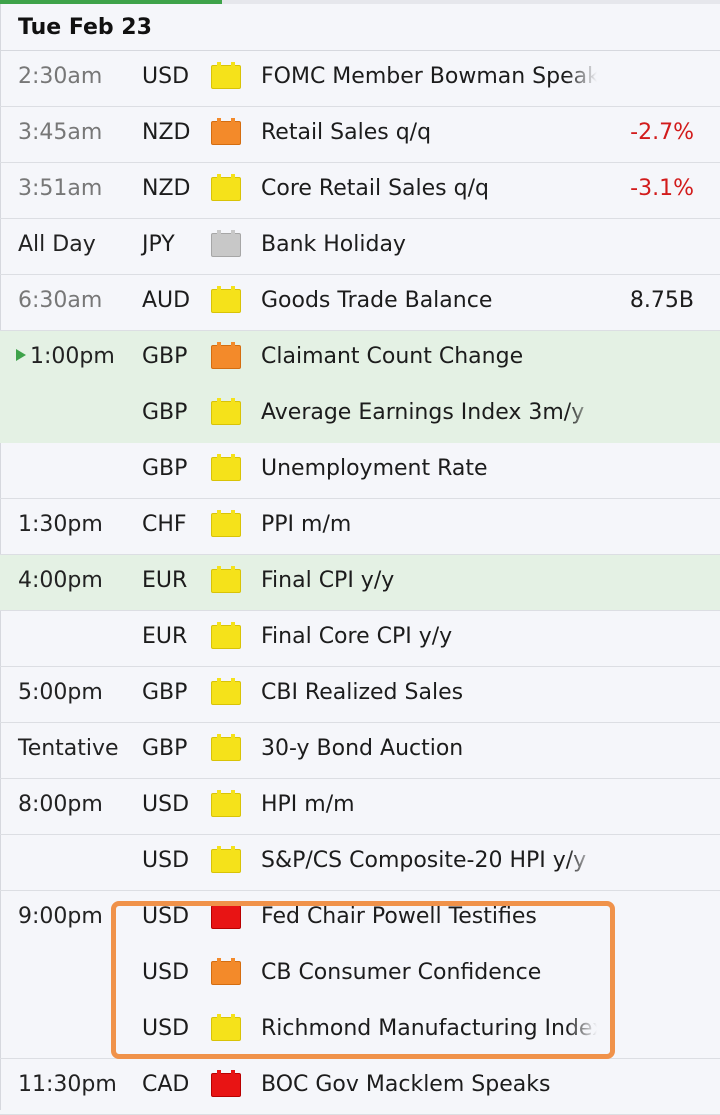 Image resolution: width=720 pixels, height=1115 pixels. I want to click on calendar-row: 1:30pm CHF PPI m/m, so click(360, 527).